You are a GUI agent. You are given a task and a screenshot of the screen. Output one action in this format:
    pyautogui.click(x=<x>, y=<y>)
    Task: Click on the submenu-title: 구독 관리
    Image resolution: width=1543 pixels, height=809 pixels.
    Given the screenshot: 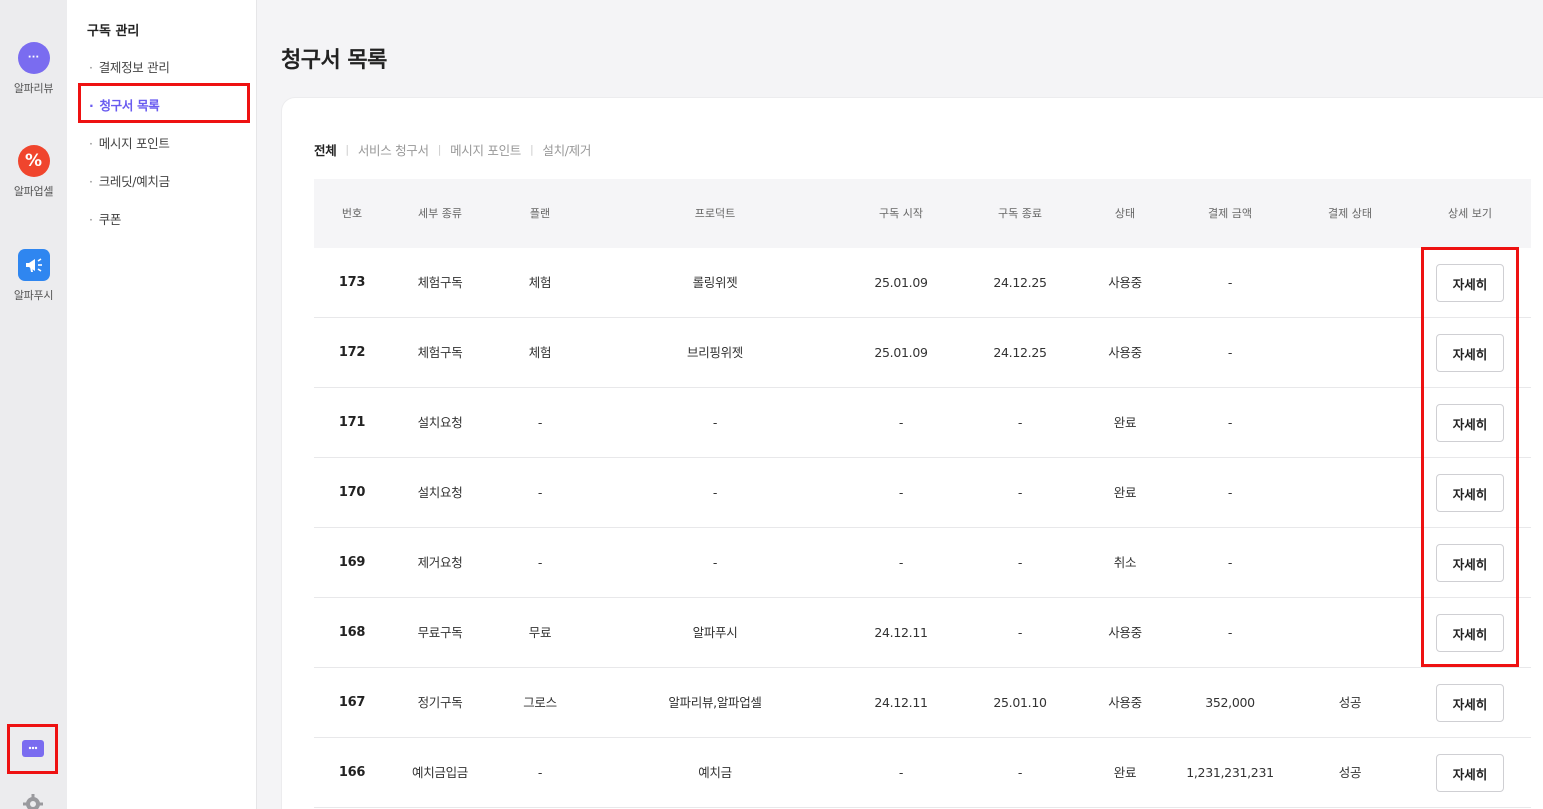 What is the action you would take?
    pyautogui.click(x=113, y=31)
    